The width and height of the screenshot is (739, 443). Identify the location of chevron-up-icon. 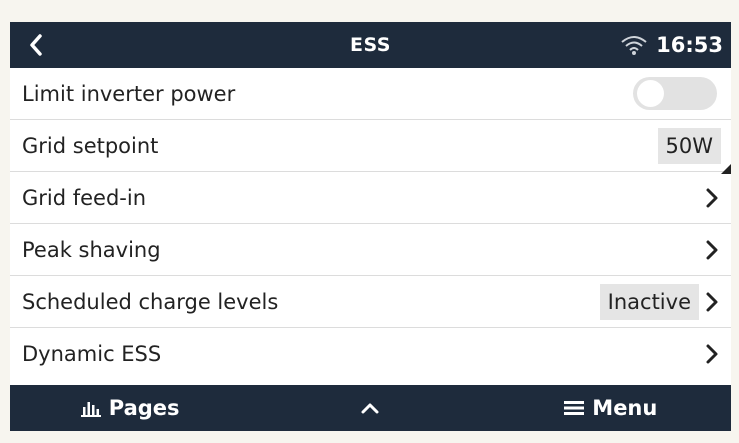
(370, 408).